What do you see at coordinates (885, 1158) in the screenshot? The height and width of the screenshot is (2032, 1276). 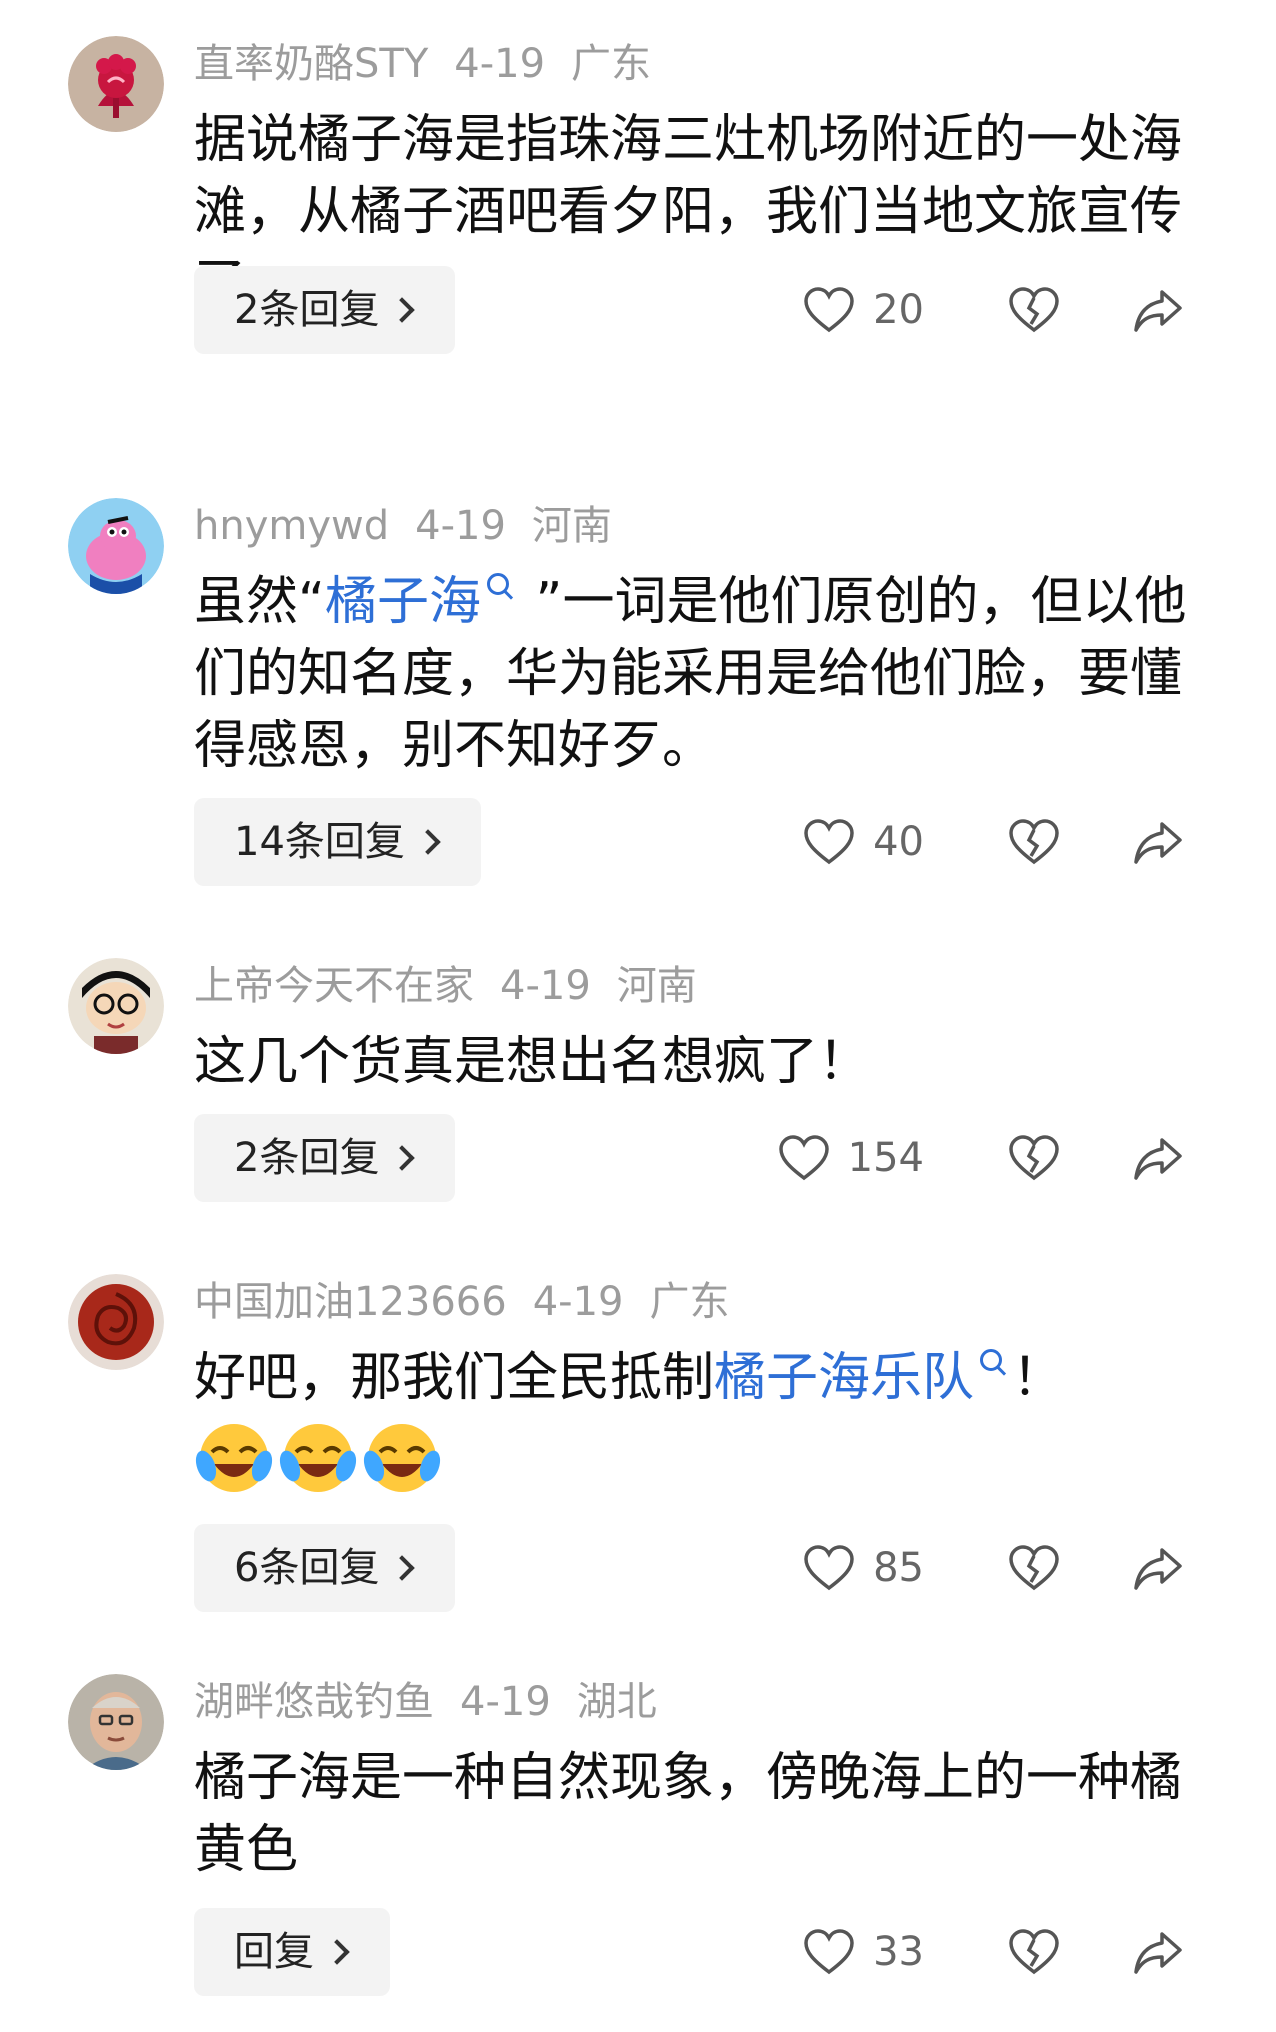 I see `like-count: 154` at bounding box center [885, 1158].